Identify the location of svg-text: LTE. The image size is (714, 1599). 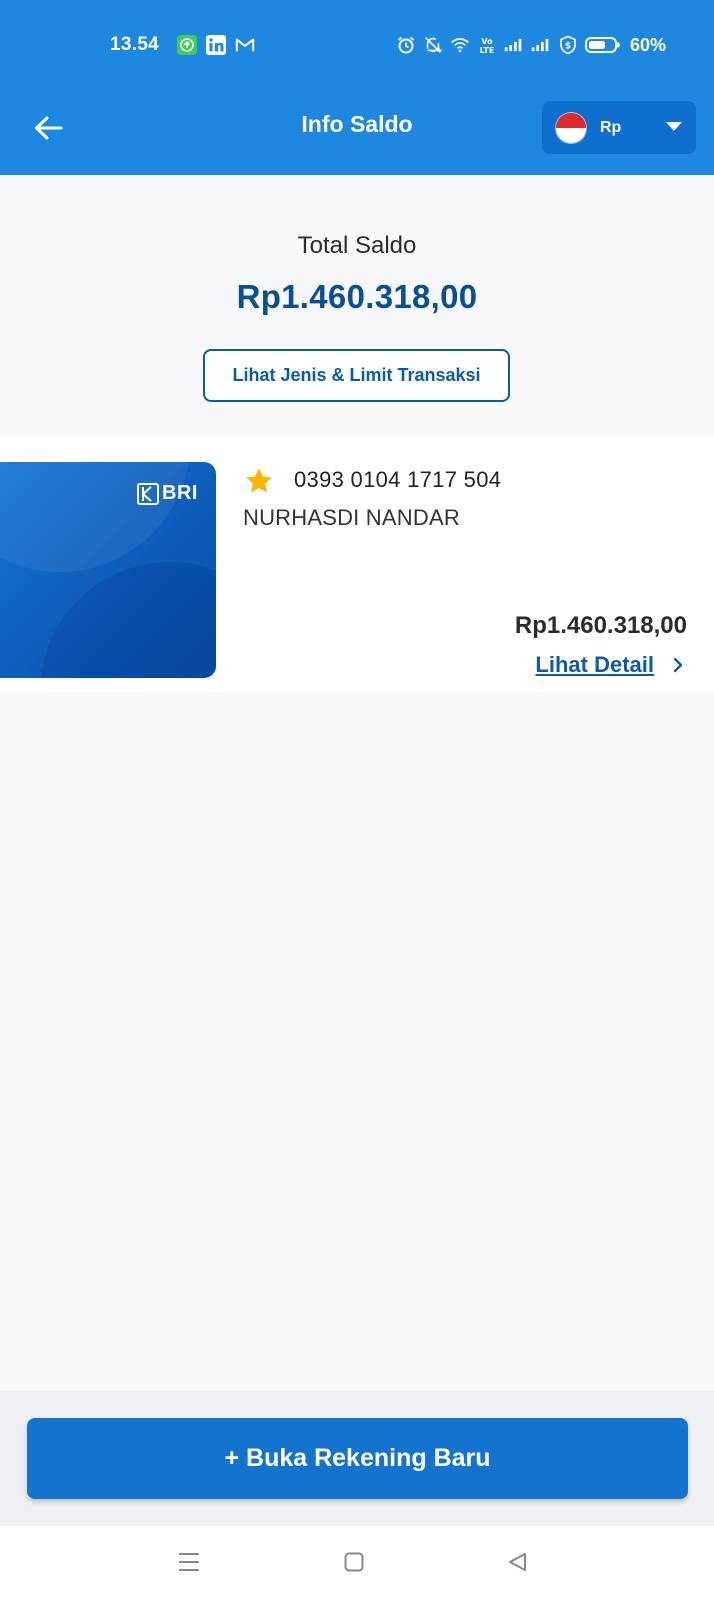
(487, 50).